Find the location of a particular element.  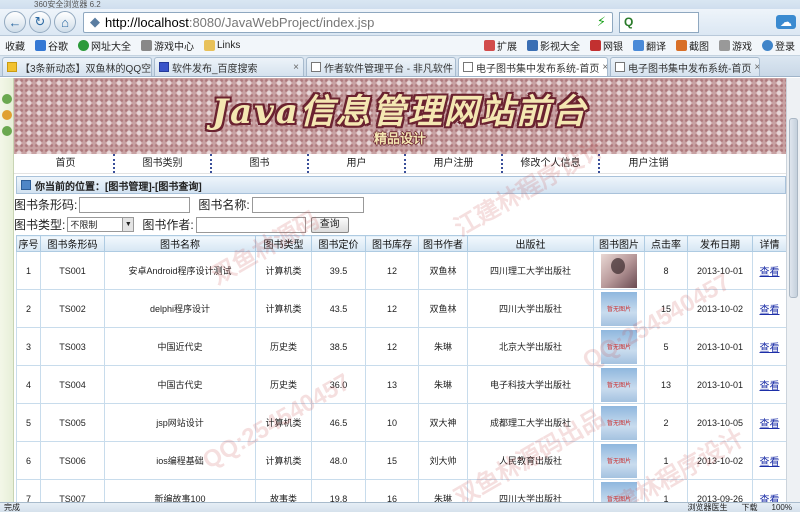

row-no: 7 is located at coordinates (28, 490).